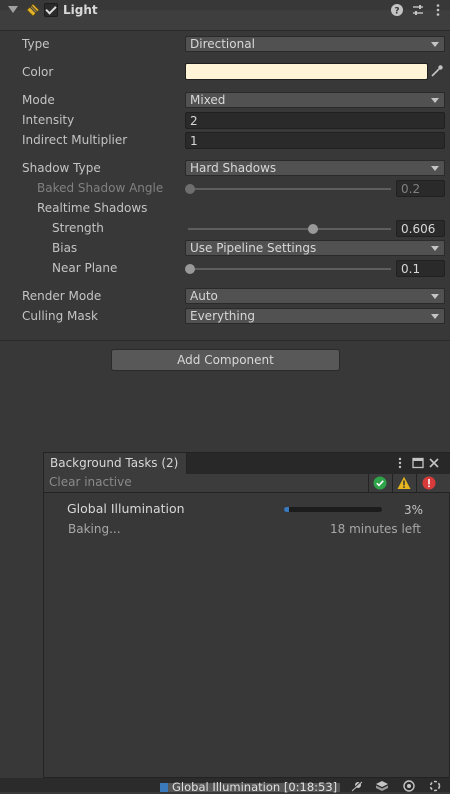 This screenshot has width=450, height=794. Describe the element at coordinates (434, 463) in the screenshot. I see `close-icon` at that location.